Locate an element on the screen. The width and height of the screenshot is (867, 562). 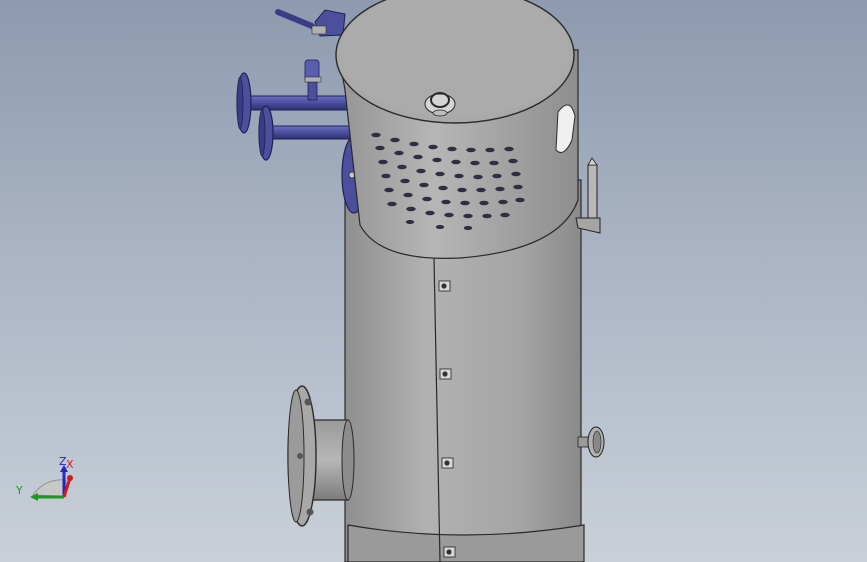
inlet-nozzle is located at coordinates (321, 456).